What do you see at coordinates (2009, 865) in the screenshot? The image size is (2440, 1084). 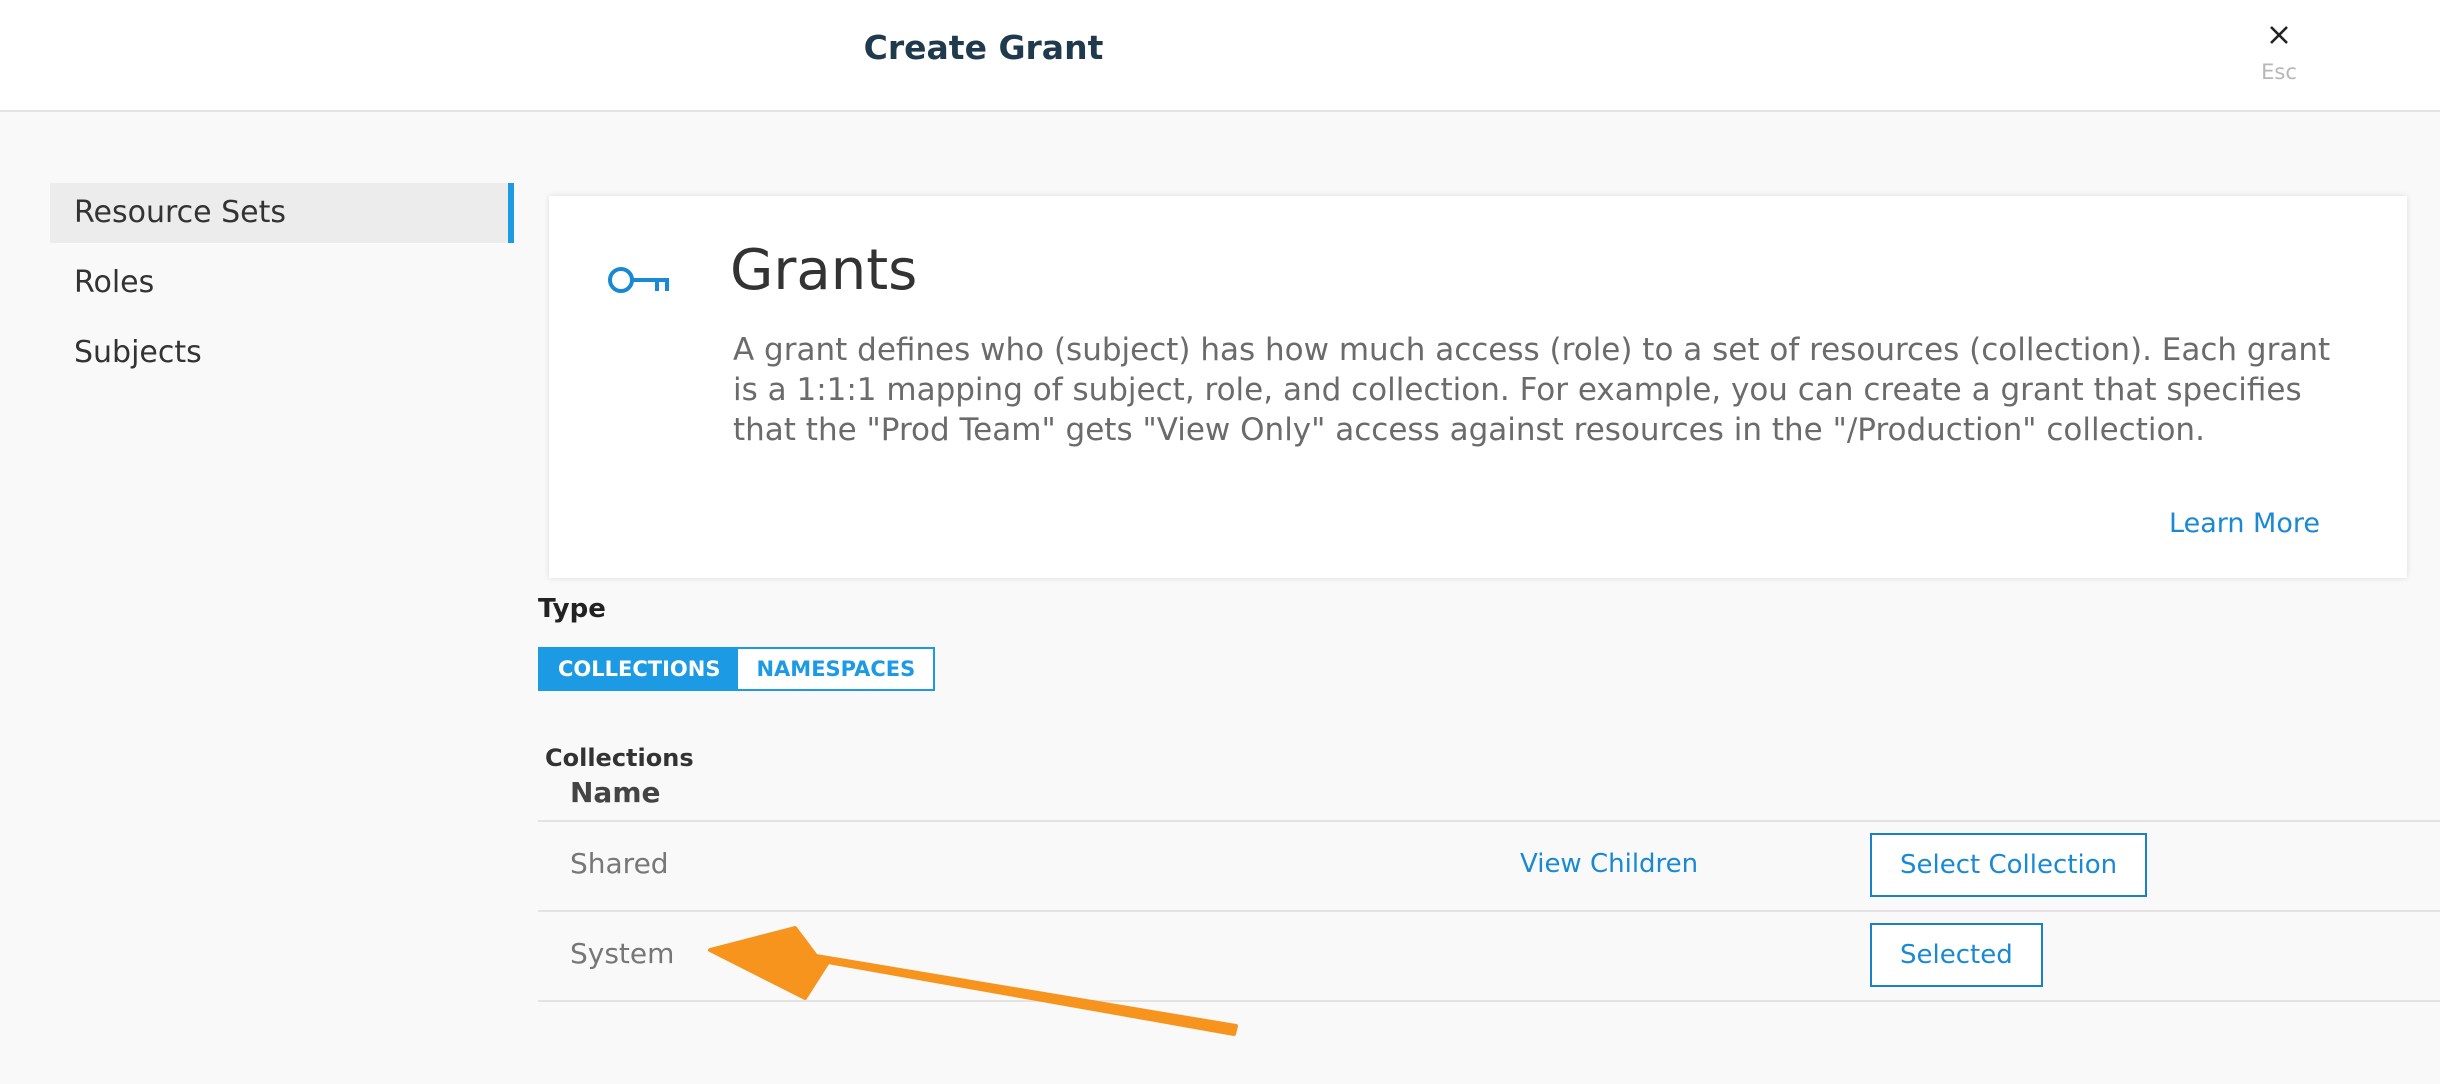 I see `select-collection-button: Select Collection` at bounding box center [2009, 865].